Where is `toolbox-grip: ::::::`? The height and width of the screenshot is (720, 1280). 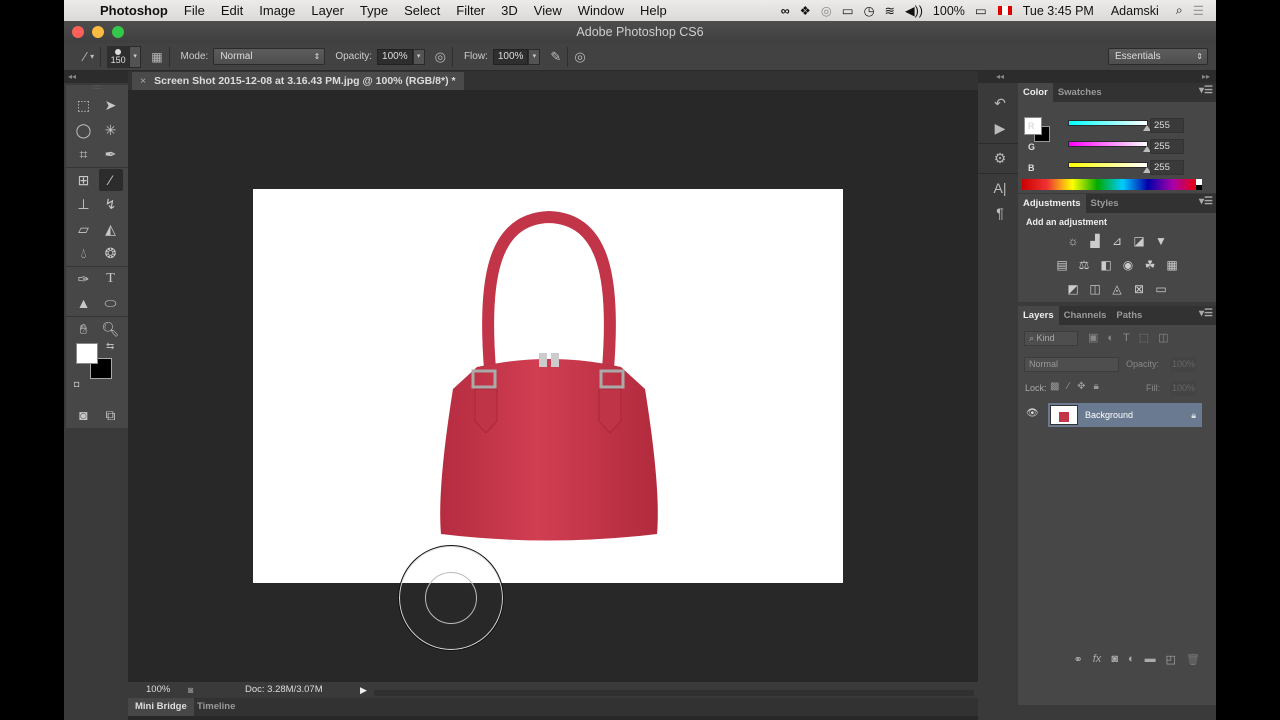 toolbox-grip: :::::: is located at coordinates (97, 89).